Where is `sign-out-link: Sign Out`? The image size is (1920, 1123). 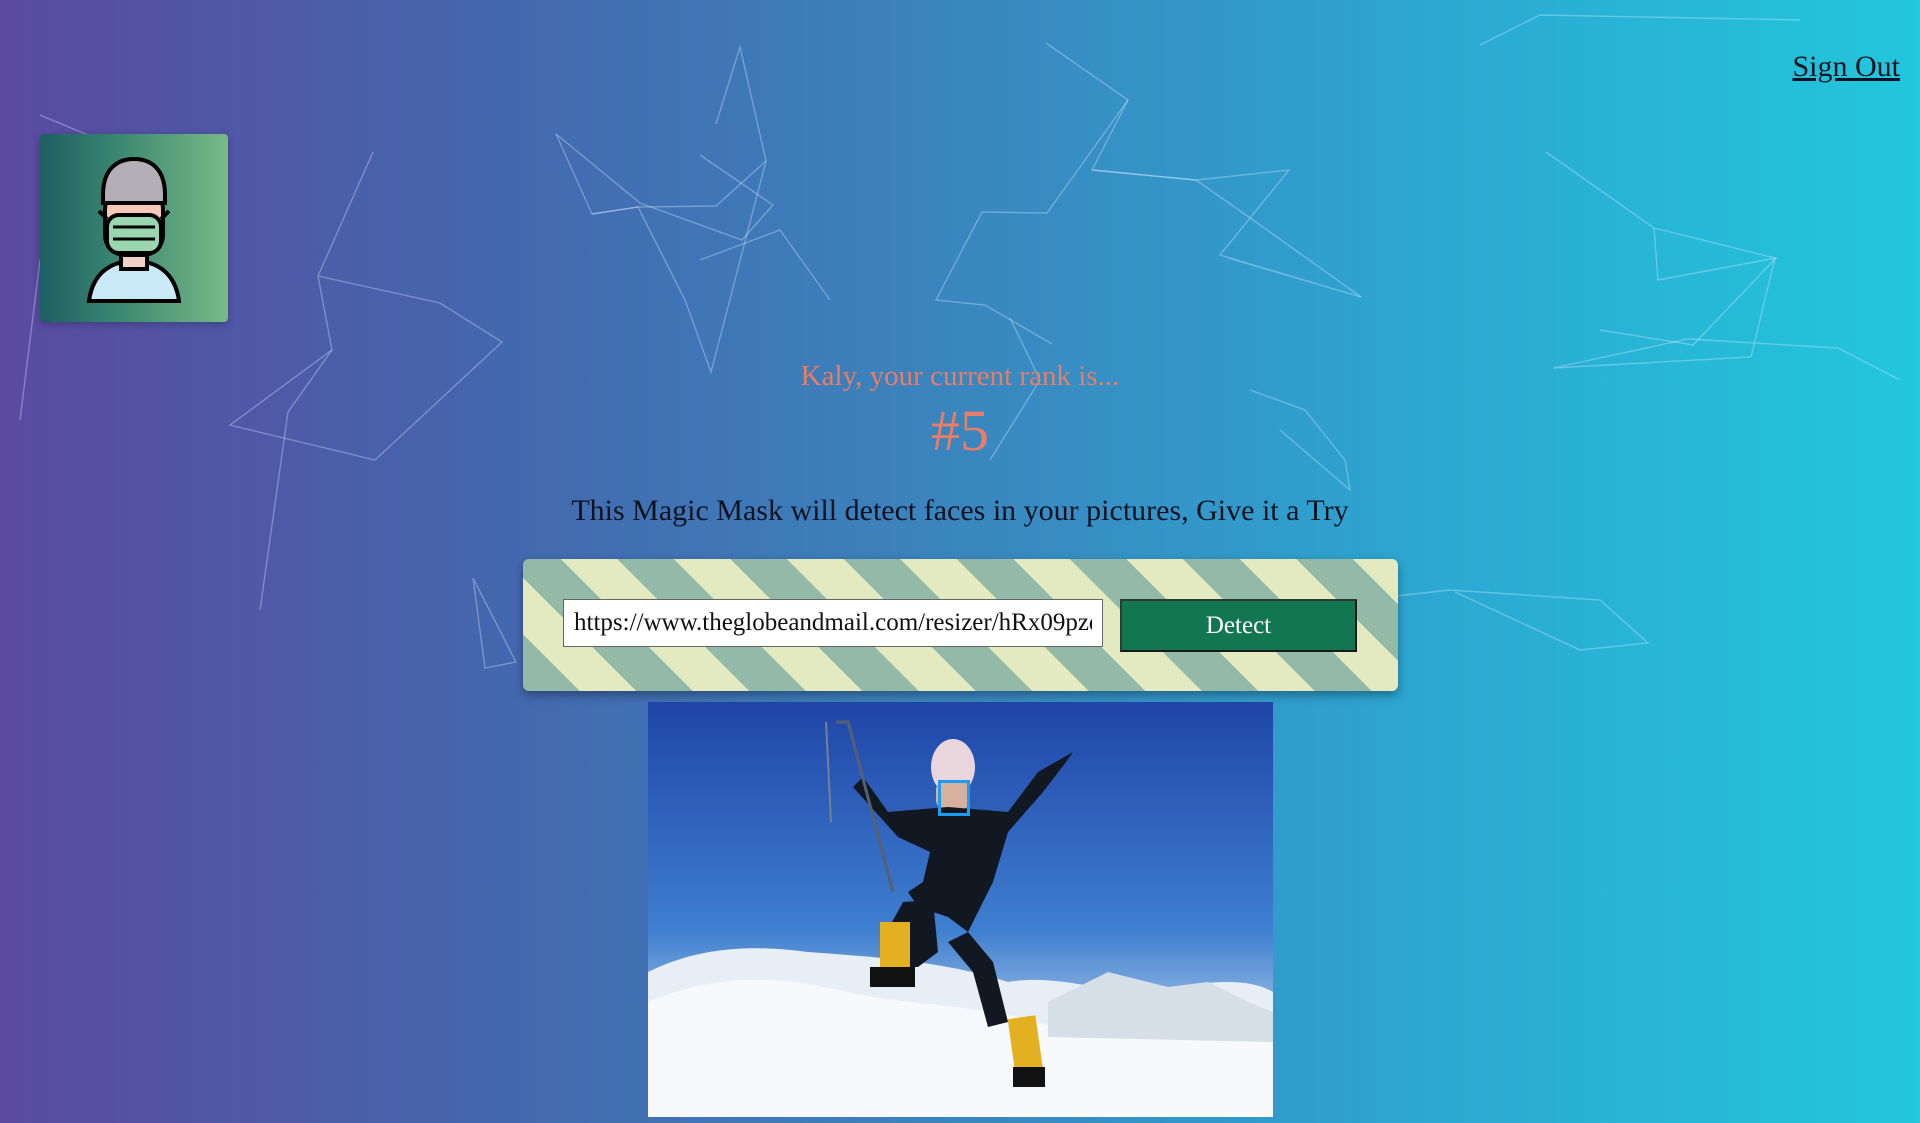 sign-out-link: Sign Out is located at coordinates (1846, 67).